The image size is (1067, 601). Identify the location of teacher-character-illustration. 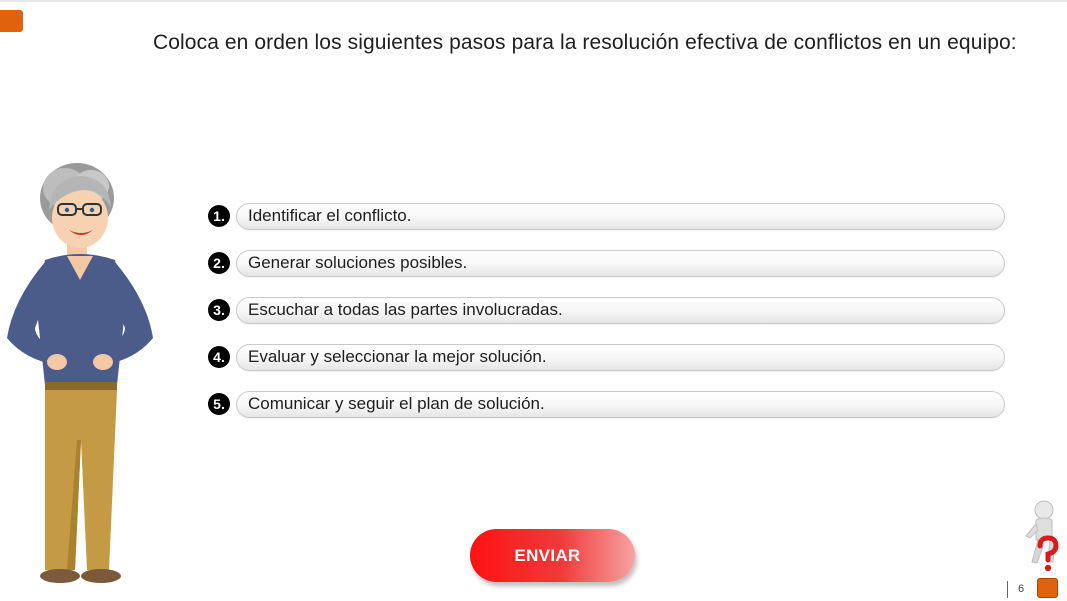
(80, 373).